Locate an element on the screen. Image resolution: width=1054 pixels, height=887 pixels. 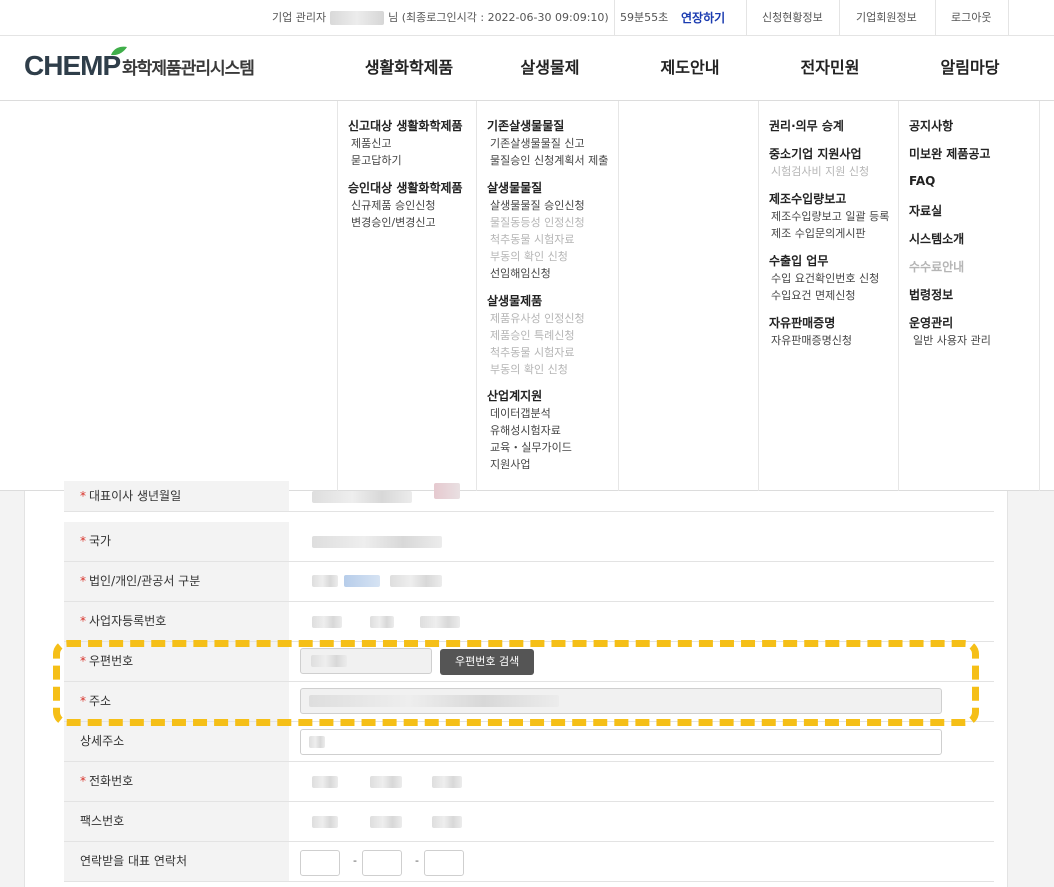
role-label: 기업 관리자 is located at coordinates (299, 17).